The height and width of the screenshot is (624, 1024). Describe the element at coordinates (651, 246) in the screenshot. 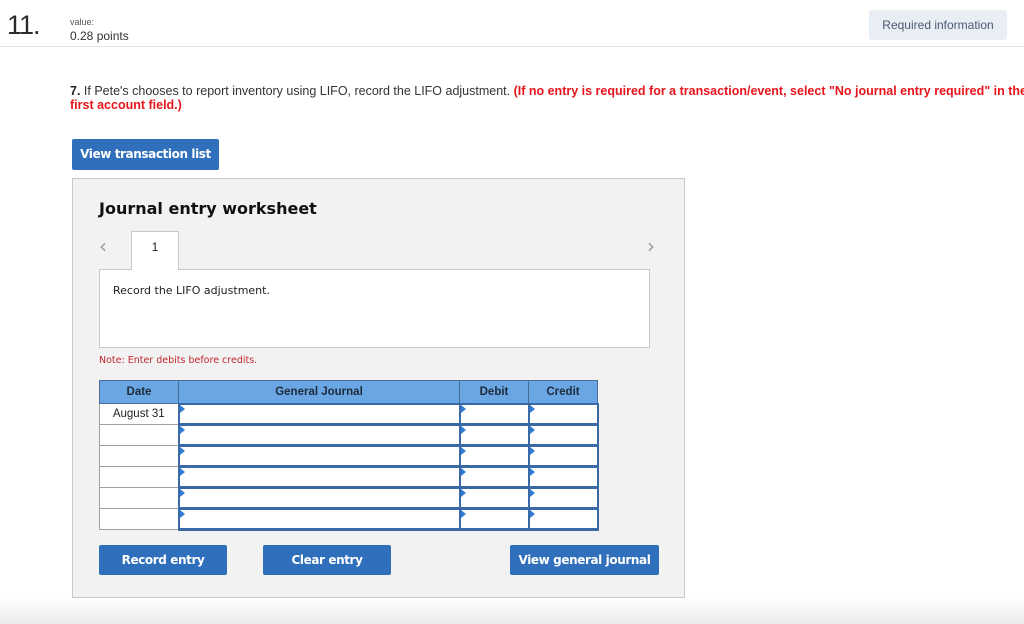

I see `chevron-right-icon: ›` at that location.